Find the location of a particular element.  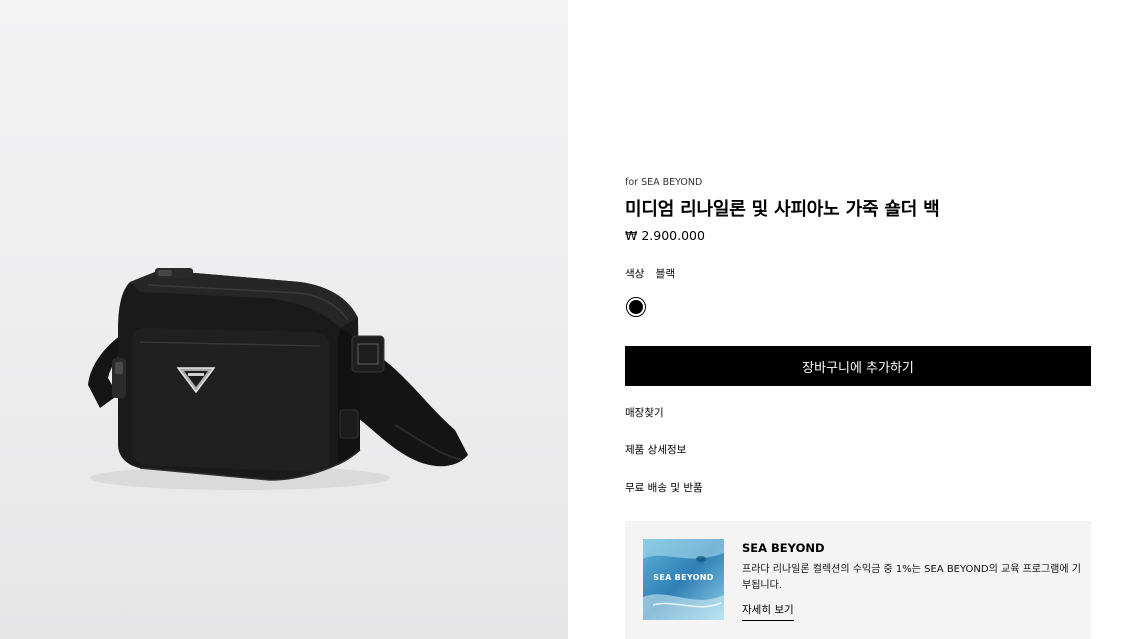

product-price: ₩ 2.900.000 is located at coordinates (665, 235).